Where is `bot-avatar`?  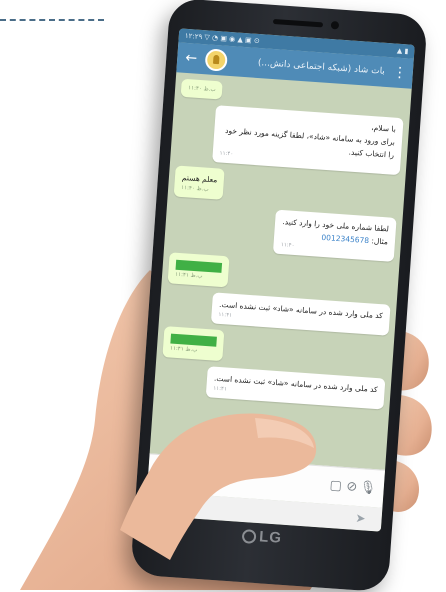
bot-avatar is located at coordinates (216, 60).